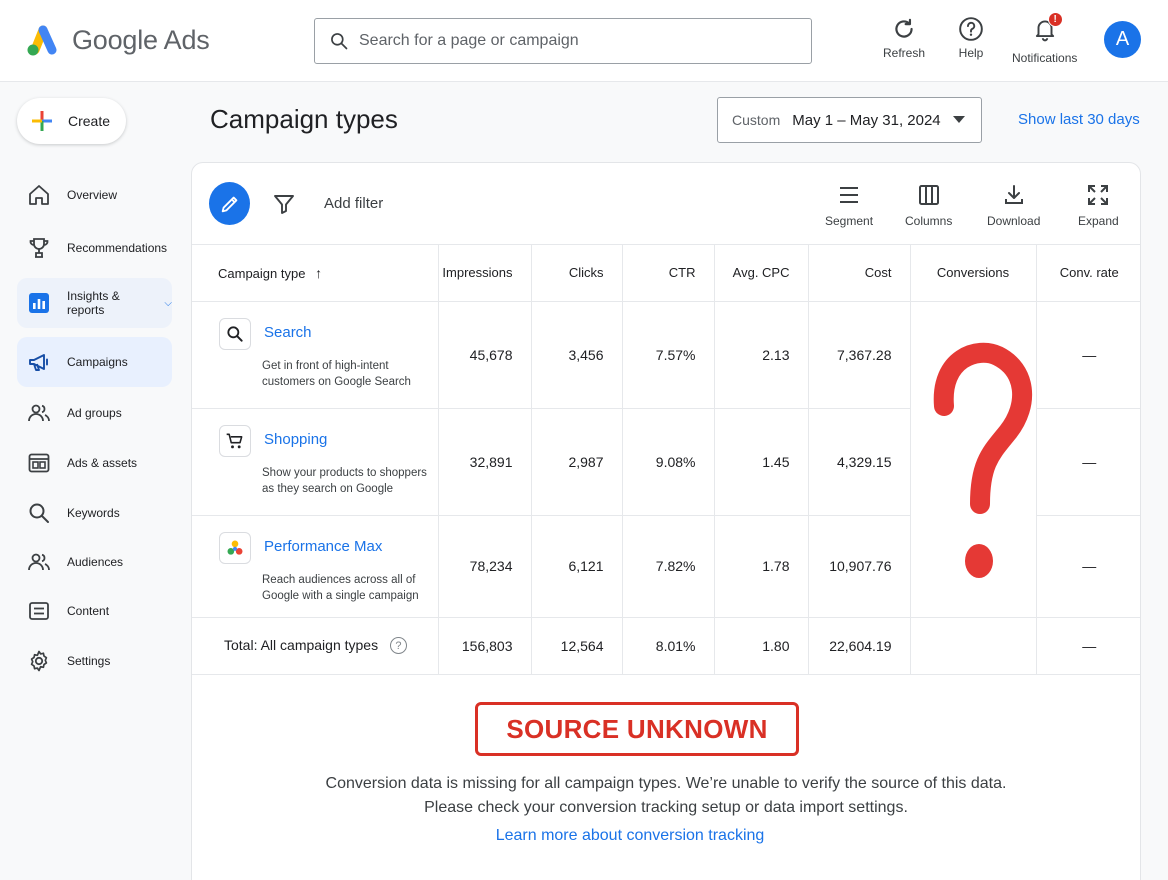 Image resolution: width=1168 pixels, height=880 pixels. I want to click on expand-button: Expand, so click(1098, 205).